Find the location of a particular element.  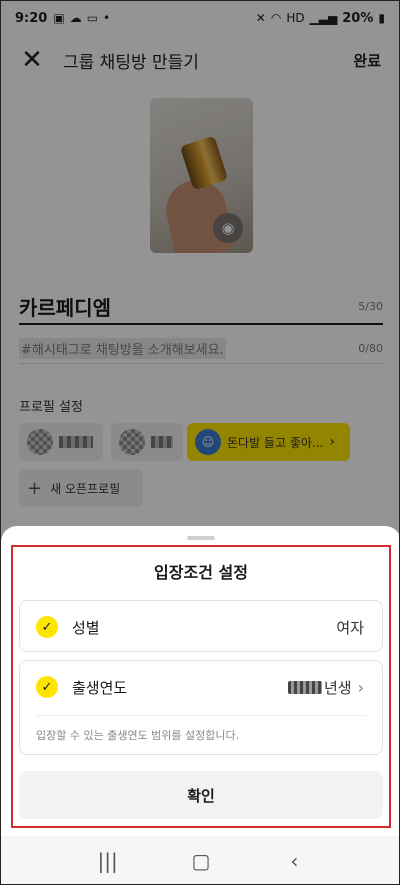

gender-label: 성별 is located at coordinates (86, 627).